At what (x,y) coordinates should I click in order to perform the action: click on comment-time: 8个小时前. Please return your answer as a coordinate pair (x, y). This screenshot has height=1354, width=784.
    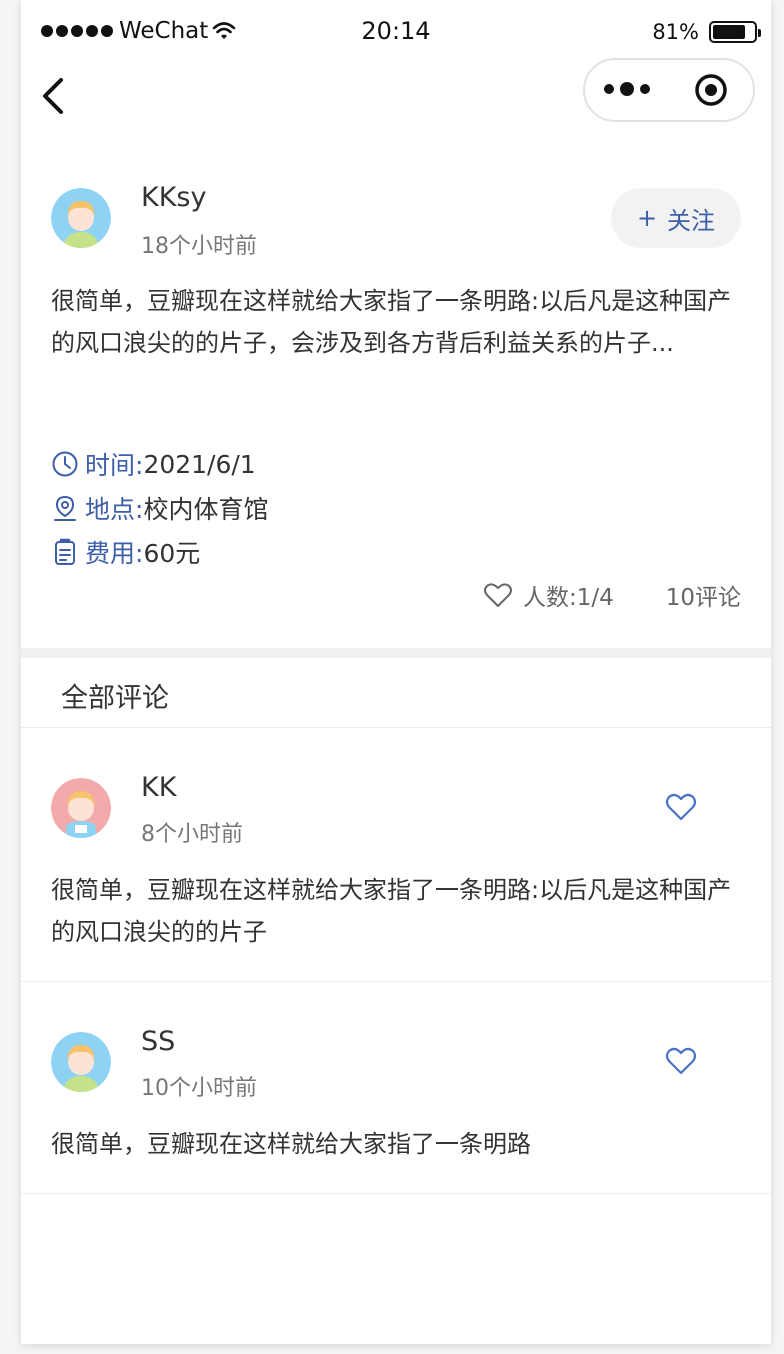
    Looking at the image, I should click on (192, 834).